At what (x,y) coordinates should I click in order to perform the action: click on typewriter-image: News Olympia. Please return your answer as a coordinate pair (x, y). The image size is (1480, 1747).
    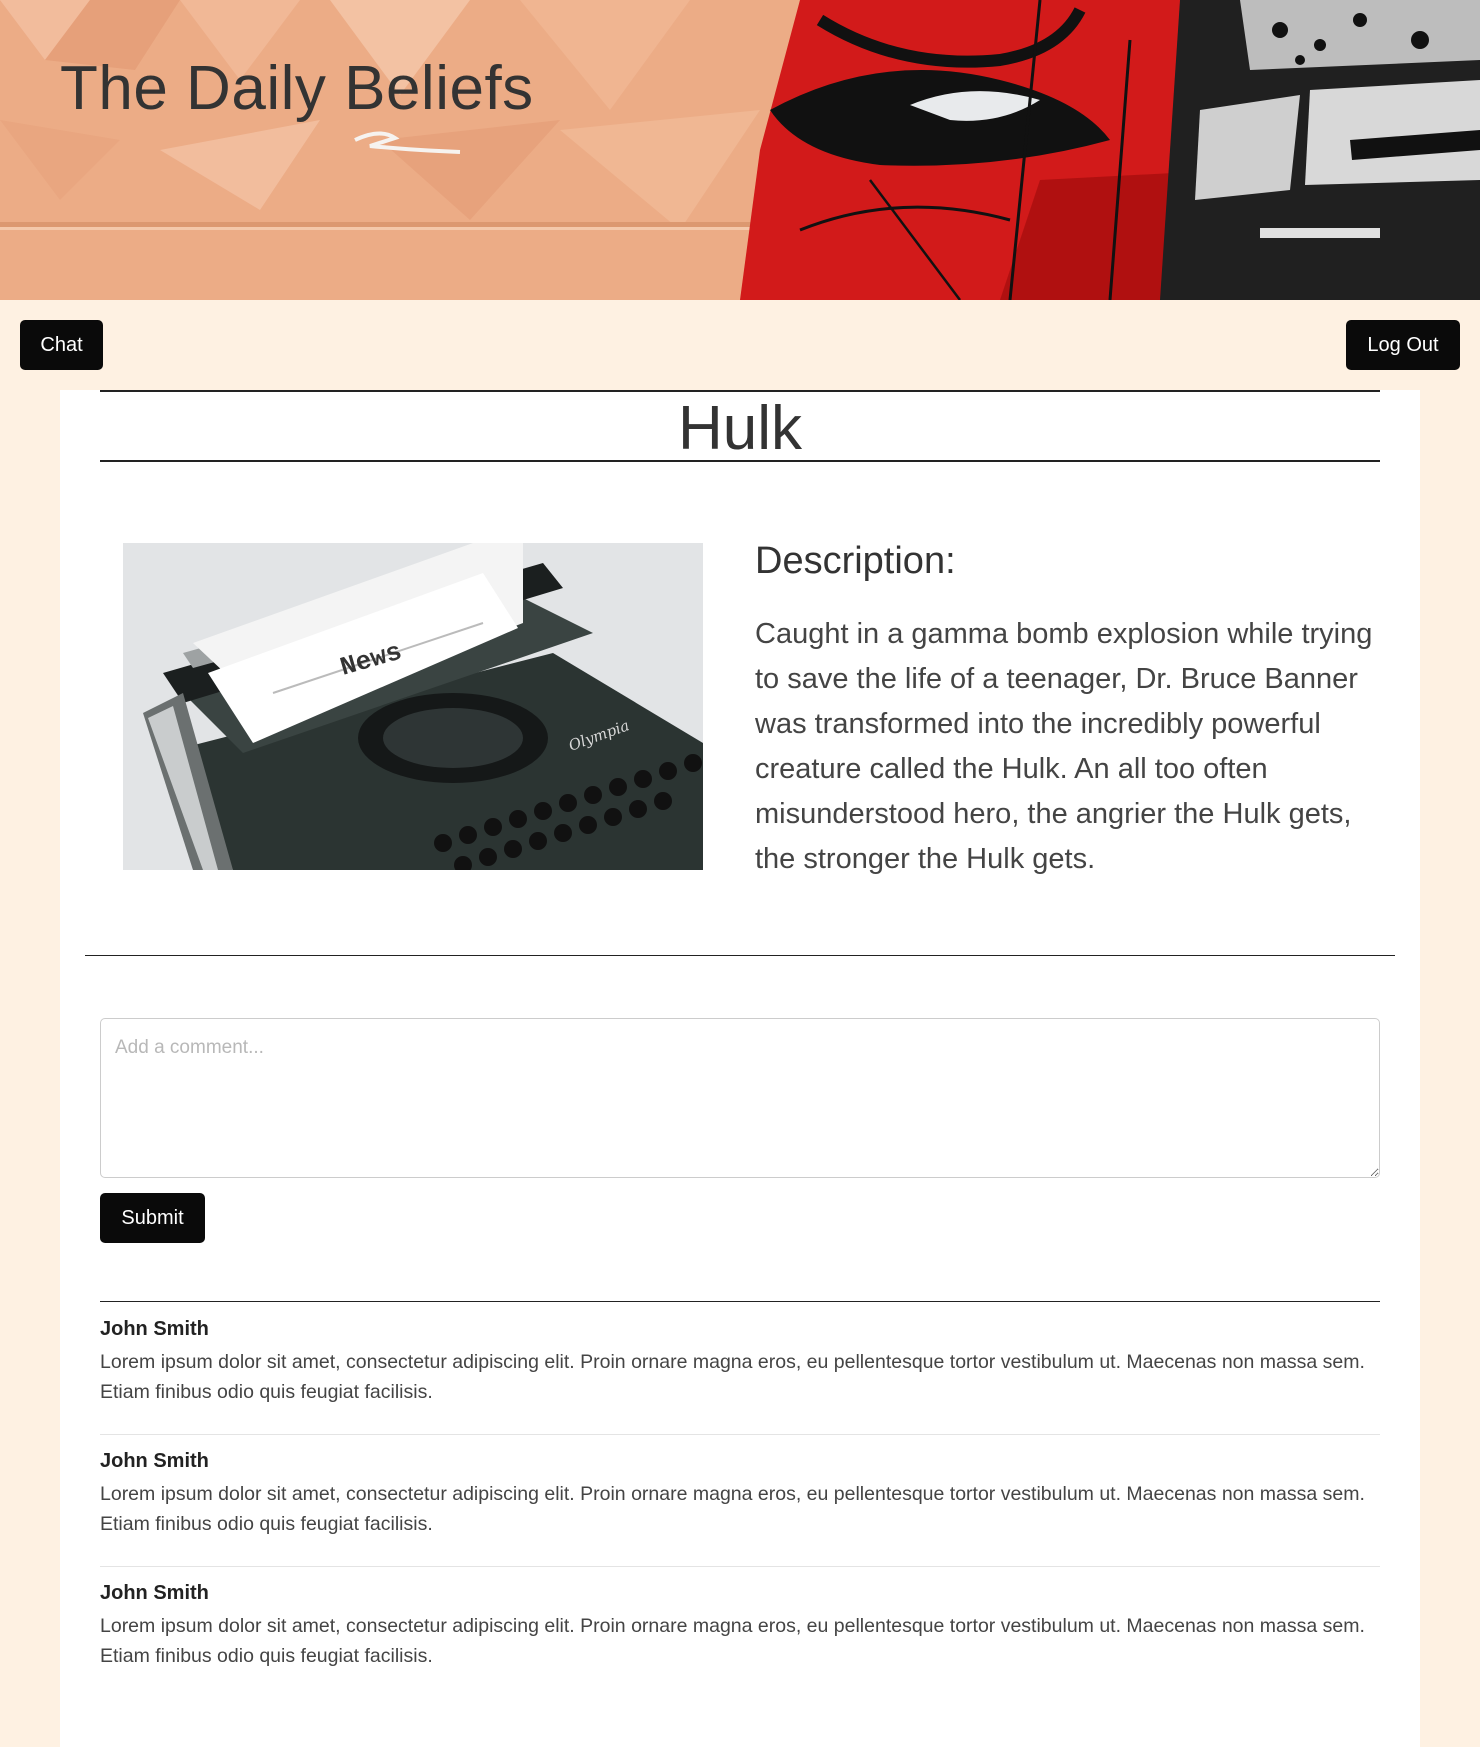
    Looking at the image, I should click on (413, 706).